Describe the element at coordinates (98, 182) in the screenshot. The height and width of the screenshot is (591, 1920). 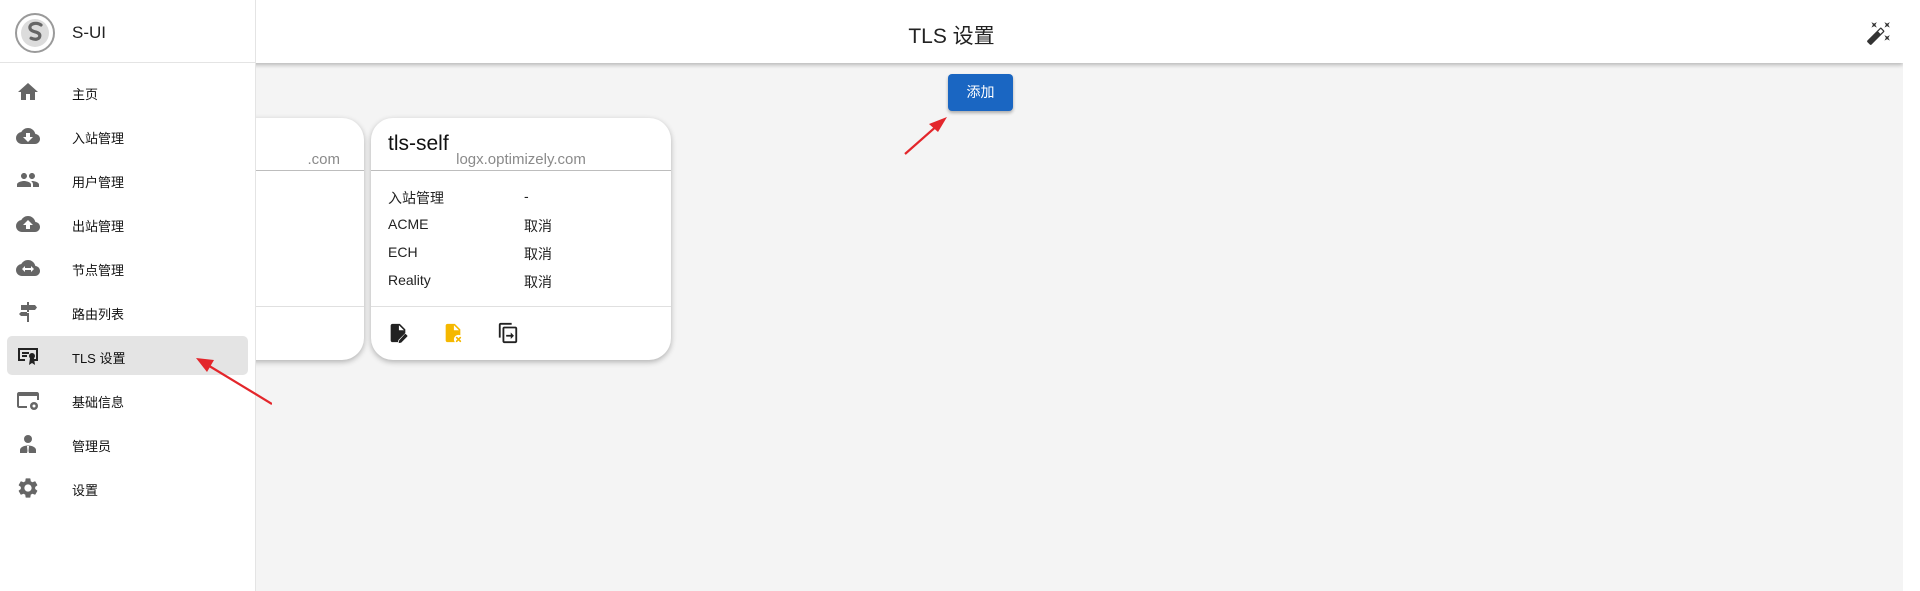
I see `sidebar-item-label: 用户管理` at that location.